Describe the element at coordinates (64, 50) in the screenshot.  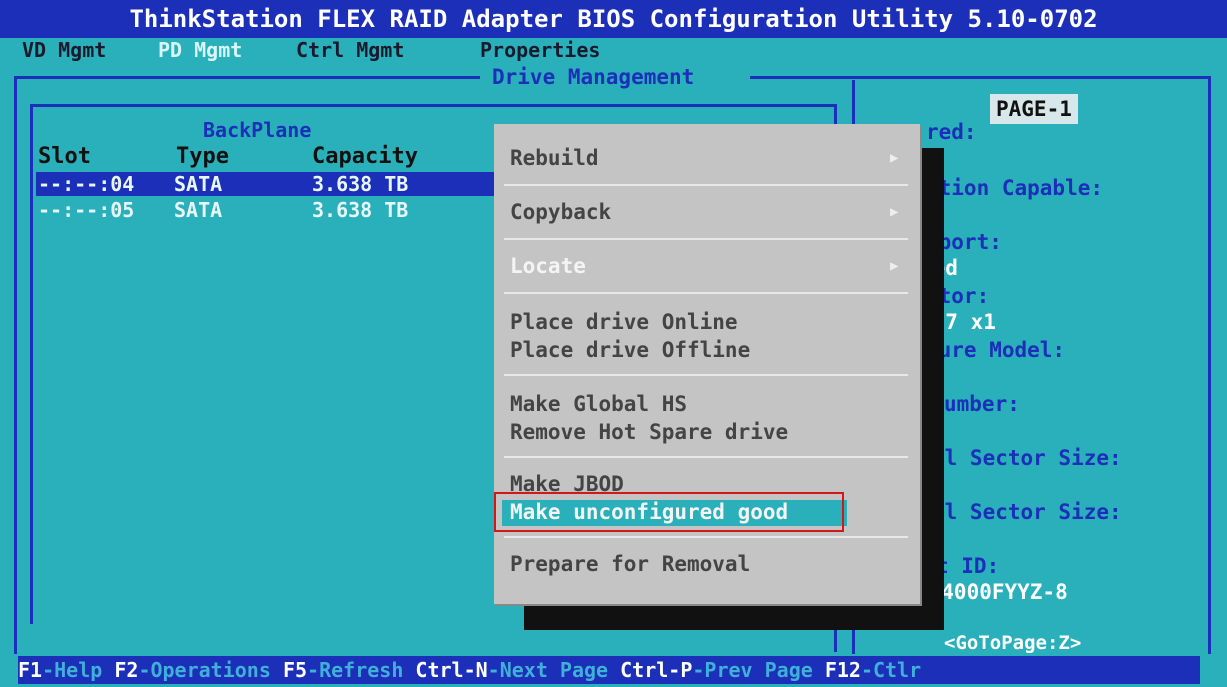
I see `tab-vd-mgmt: VD Mgmt` at that location.